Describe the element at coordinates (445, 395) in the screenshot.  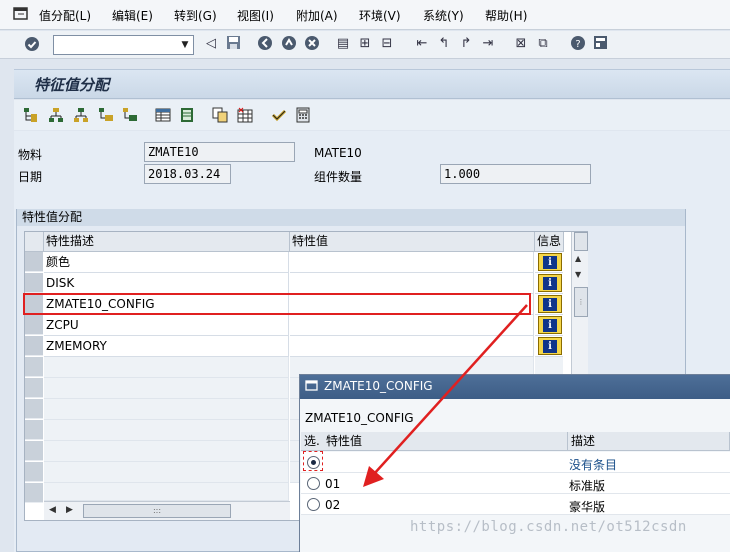
I see `annotation-arrow` at that location.